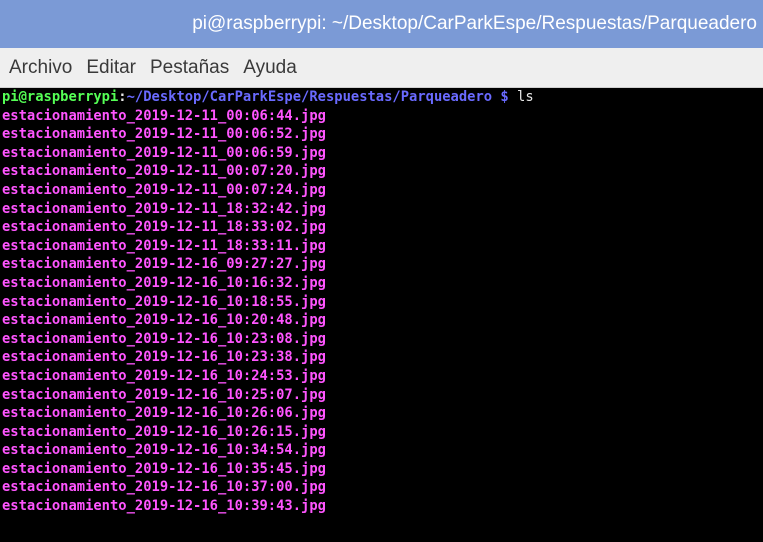 Image resolution: width=763 pixels, height=542 pixels. I want to click on file-entry: estacionamiento_2019-12-16_10:37:00.jpg, so click(164, 487).